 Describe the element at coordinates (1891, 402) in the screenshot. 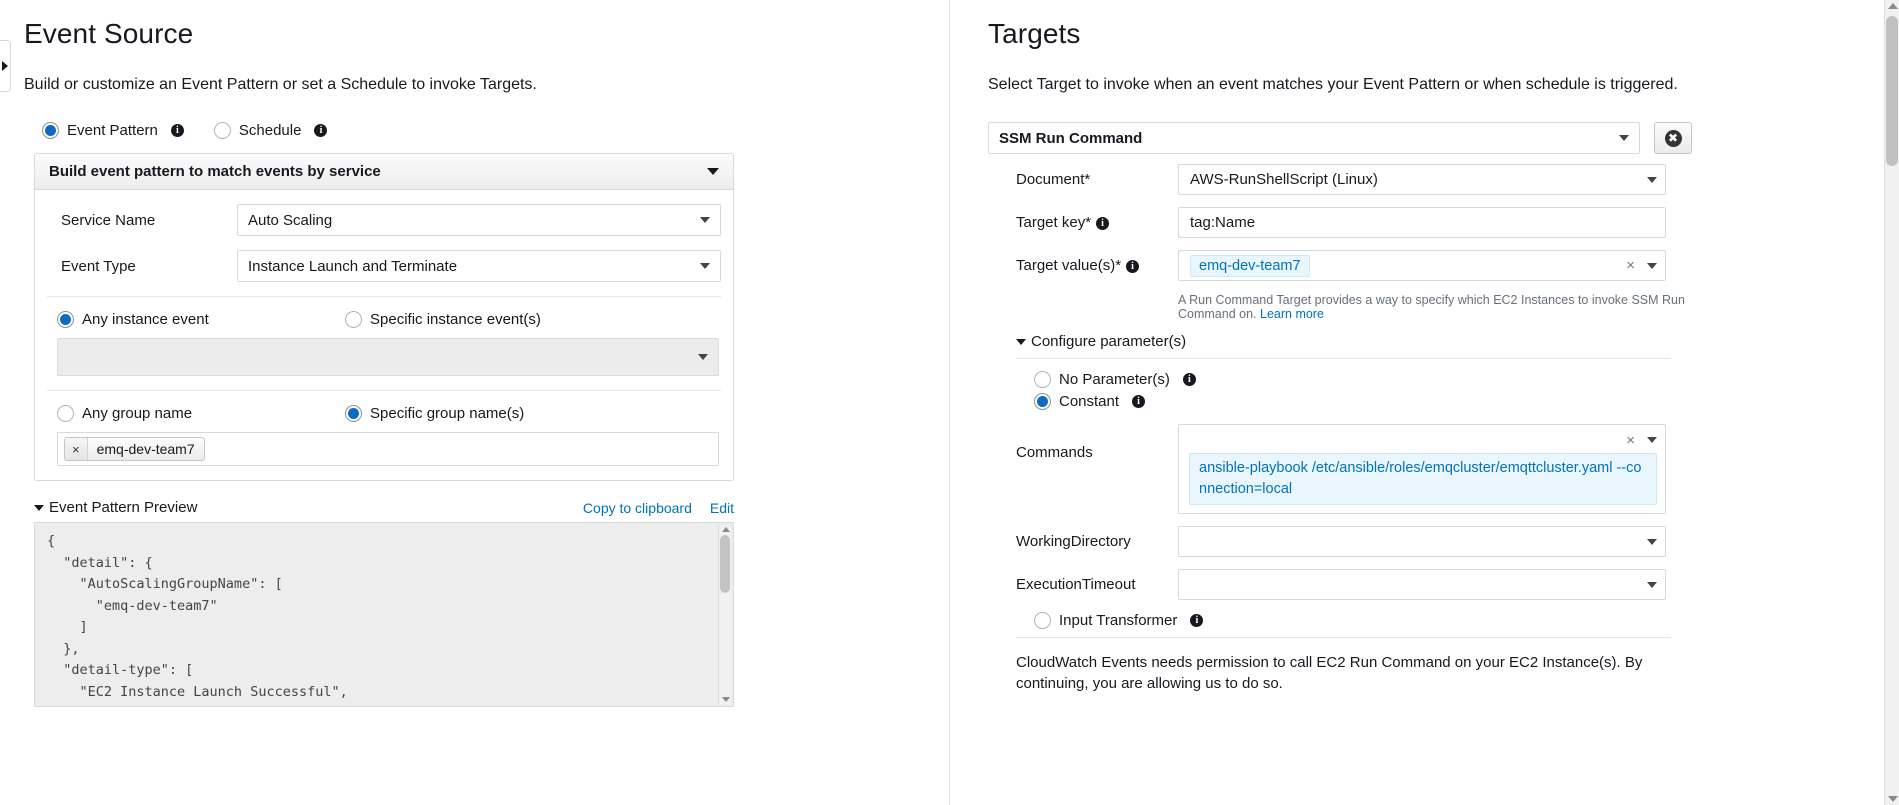

I see `page-scrollbar` at that location.